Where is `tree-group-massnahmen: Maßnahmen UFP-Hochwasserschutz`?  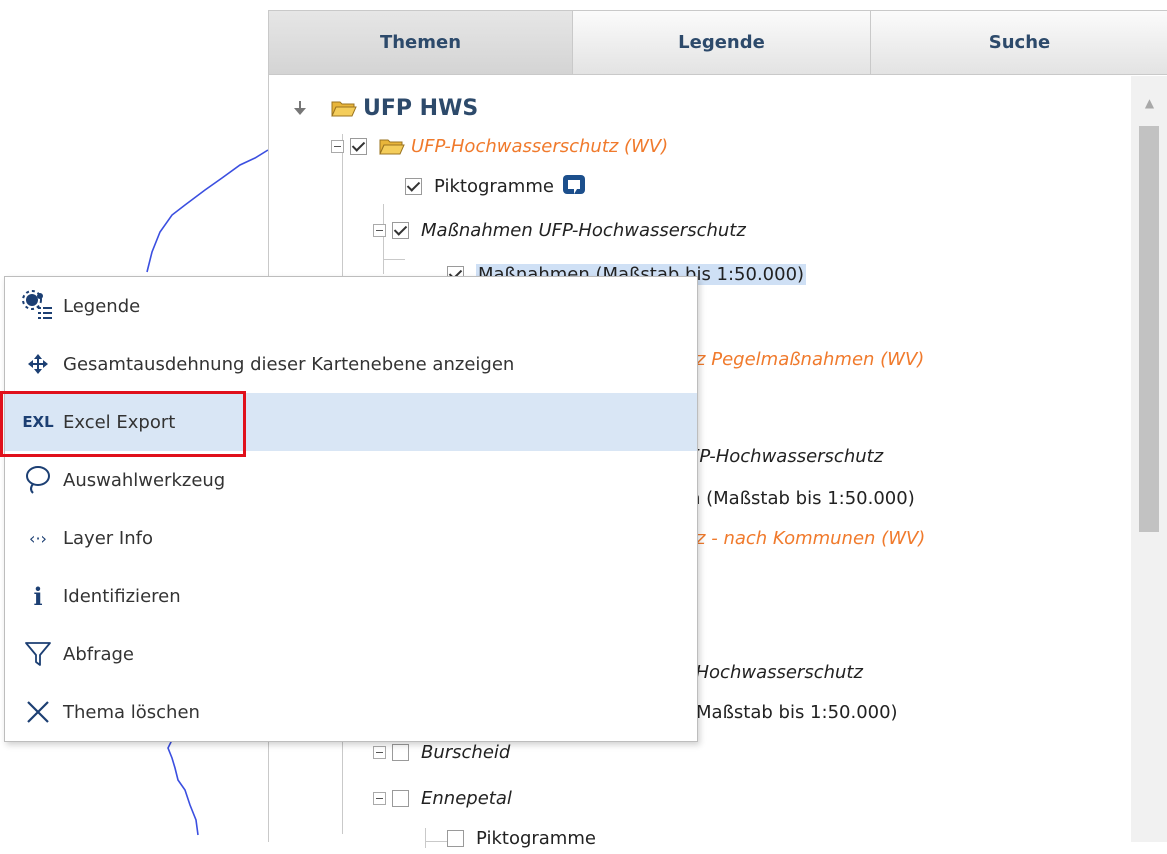
tree-group-massnahmen: Maßnahmen UFP-Hochwasserschutz is located at coordinates (559, 230).